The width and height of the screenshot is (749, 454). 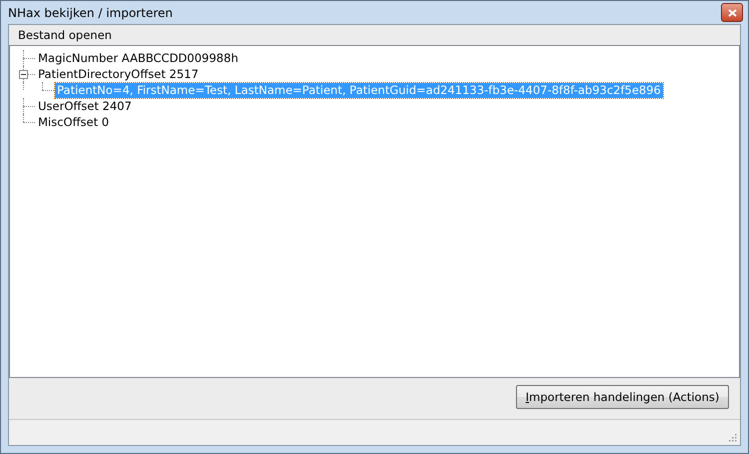 What do you see at coordinates (85, 106) in the screenshot?
I see `tree-item: UserOffset 2407` at bounding box center [85, 106].